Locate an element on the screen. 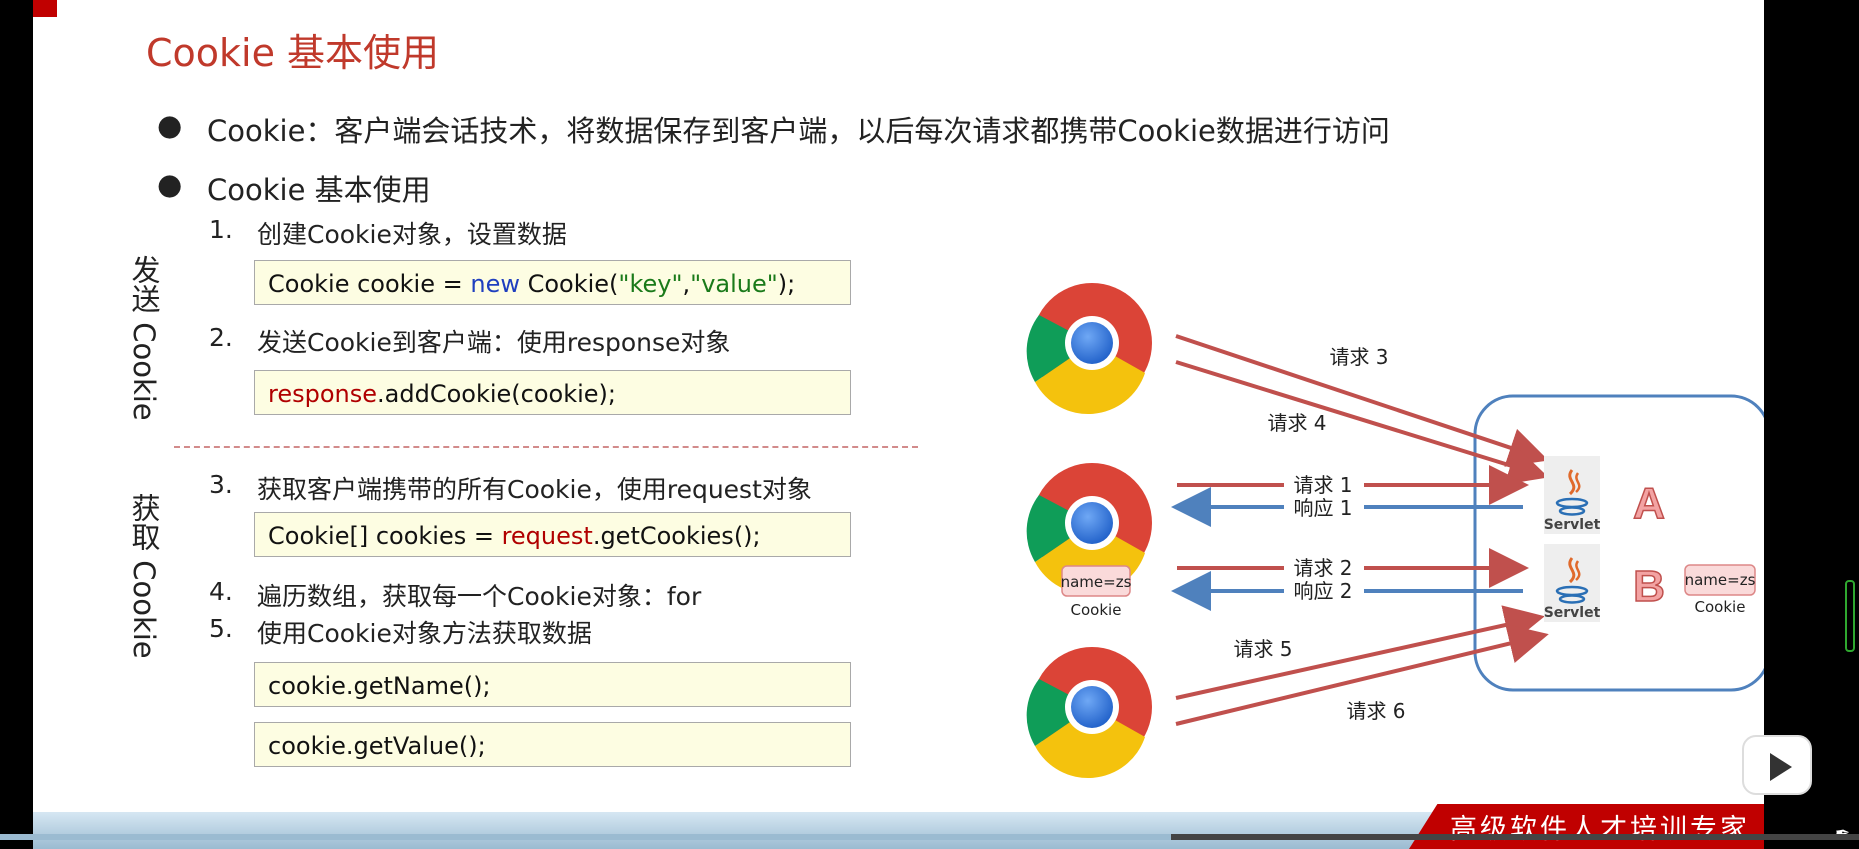  step-text: 使用Cookie对象方法获取数据 is located at coordinates (424, 633).